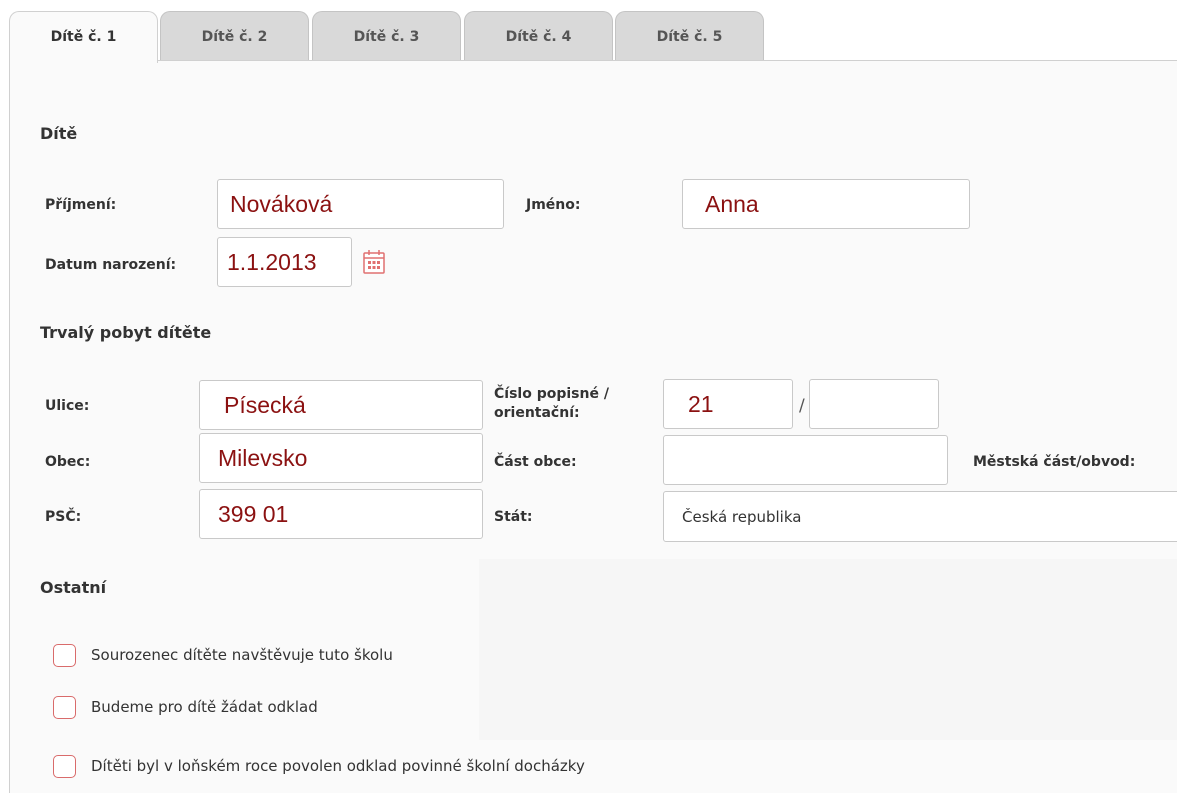 Image resolution: width=1177 pixels, height=793 pixels. I want to click on surname-label: Příjmení:, so click(81, 205).